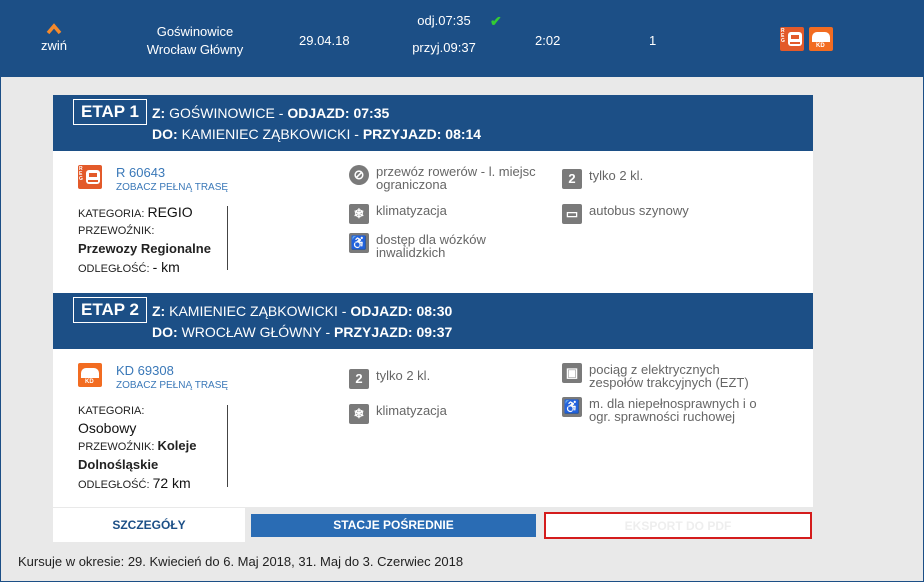 This screenshot has width=924, height=582. I want to click on reduced-mobility-icon: ♿, so click(572, 407).